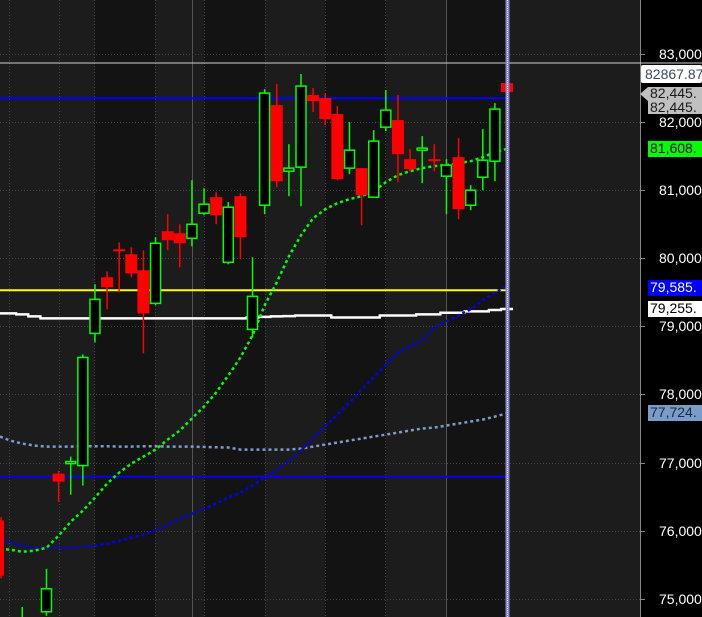 The width and height of the screenshot is (702, 617). What do you see at coordinates (680, 53) in the screenshot?
I see `price-tick-label: 83,000` at bounding box center [680, 53].